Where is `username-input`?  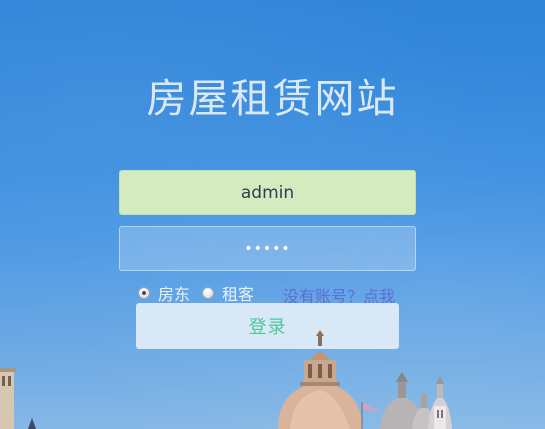 username-input is located at coordinates (267, 192).